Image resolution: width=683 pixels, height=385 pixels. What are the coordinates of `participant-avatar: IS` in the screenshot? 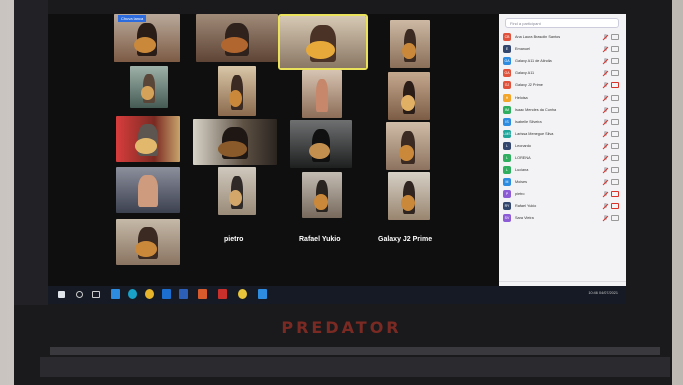 It's located at (507, 121).